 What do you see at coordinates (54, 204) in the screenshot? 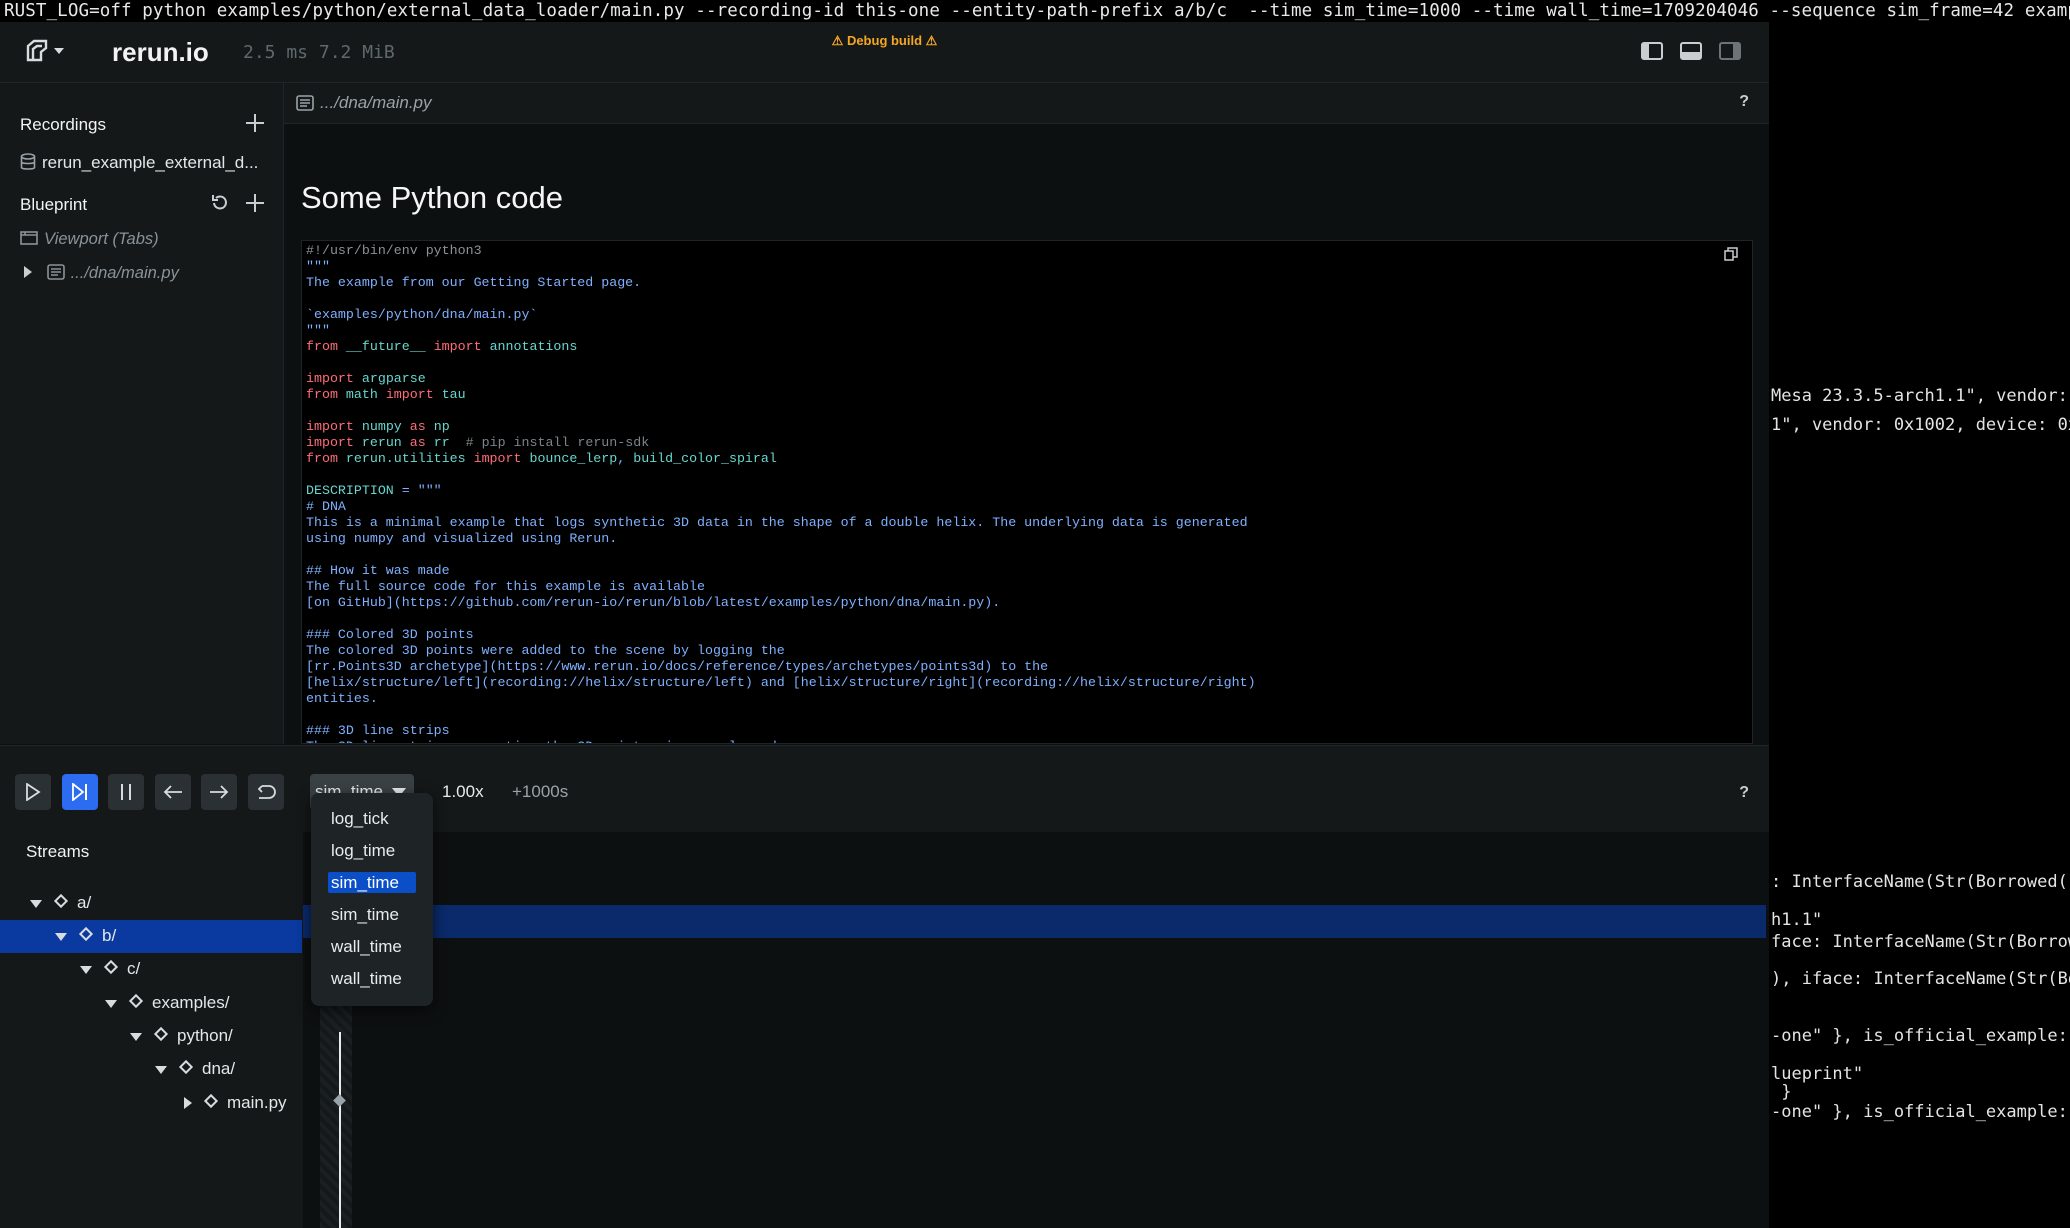
I see `blueprint-title: Blueprint` at bounding box center [54, 204].